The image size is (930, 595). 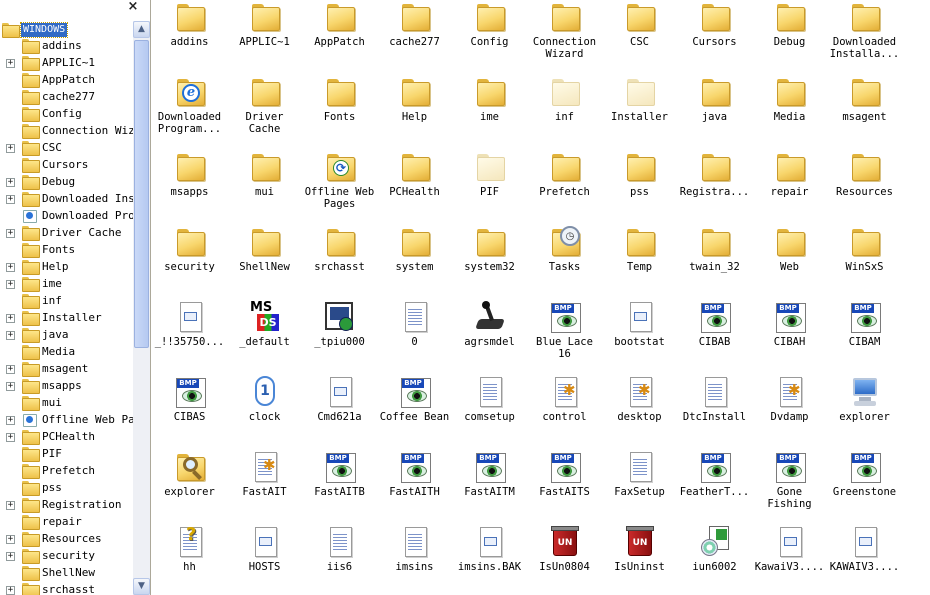 What do you see at coordinates (639, 112) in the screenshot?
I see `file-item: Installer` at bounding box center [639, 112].